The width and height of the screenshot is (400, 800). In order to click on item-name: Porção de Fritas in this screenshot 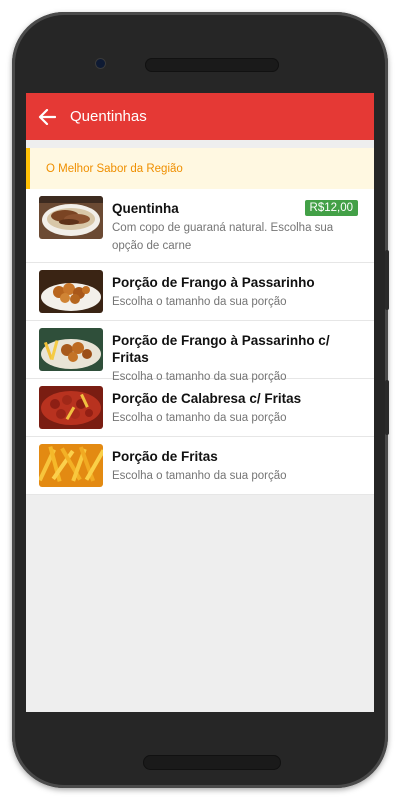, I will do `click(165, 456)`.